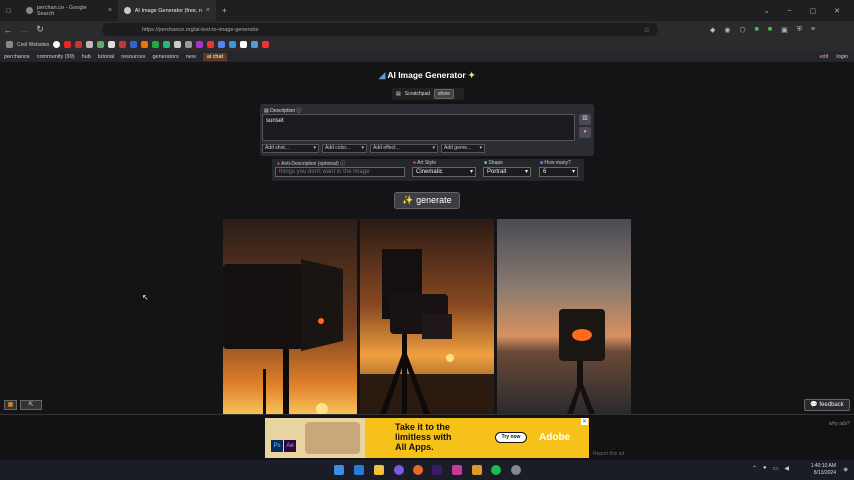 The width and height of the screenshot is (854, 480). What do you see at coordinates (33, 45) in the screenshot?
I see `bookmark-folder-label: Cool Websites` at bounding box center [33, 45].